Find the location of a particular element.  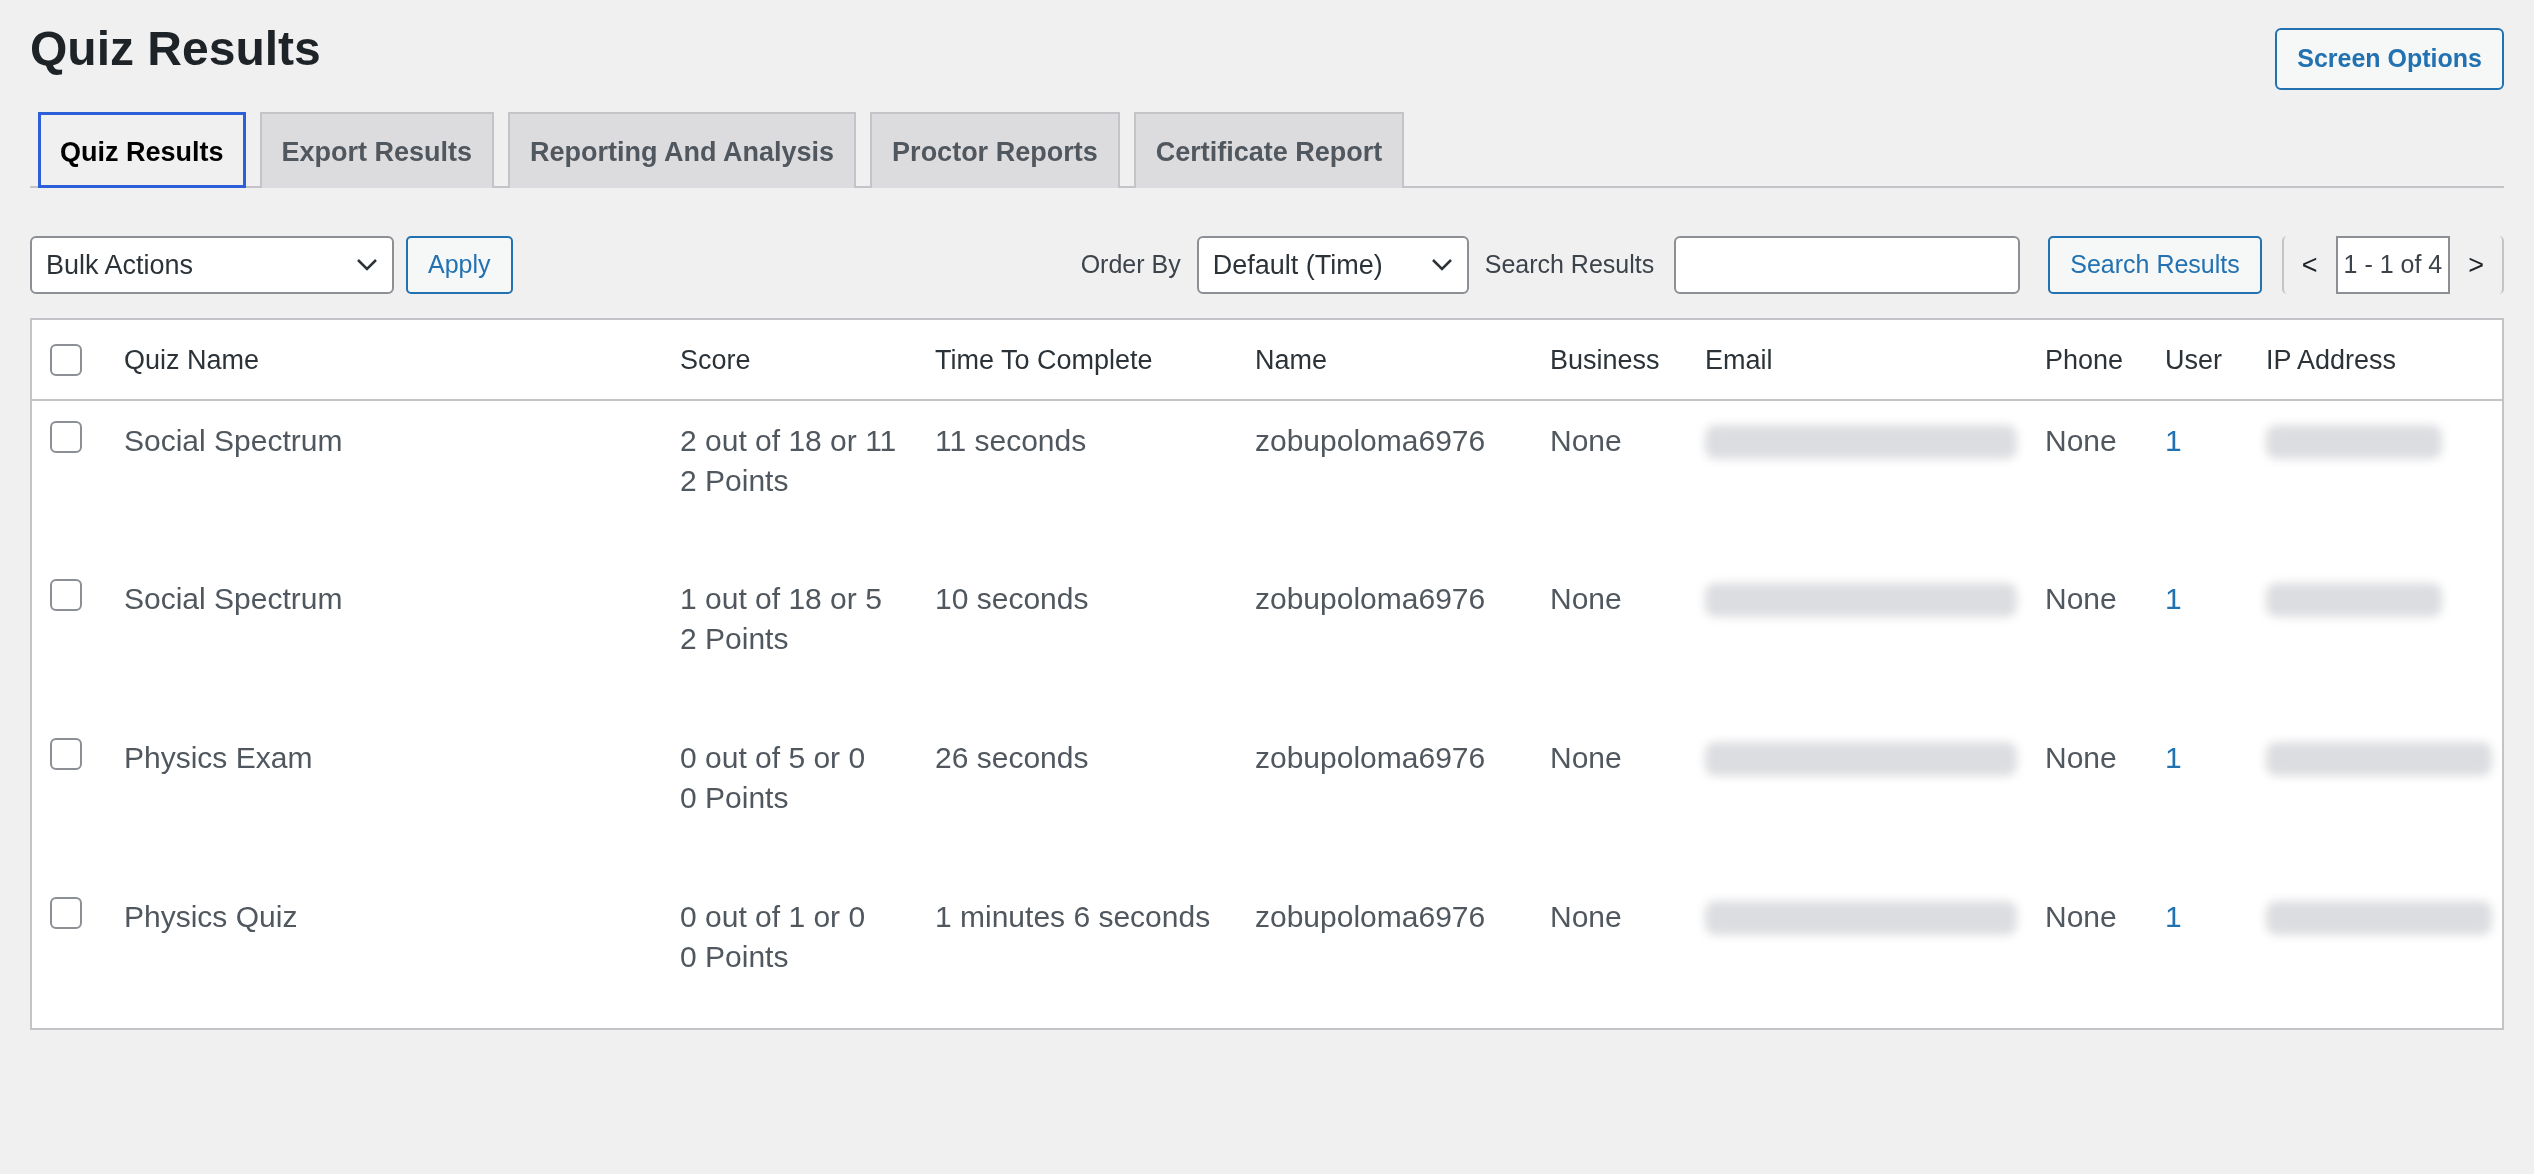

column-header: Time To Complete is located at coordinates (1044, 360).